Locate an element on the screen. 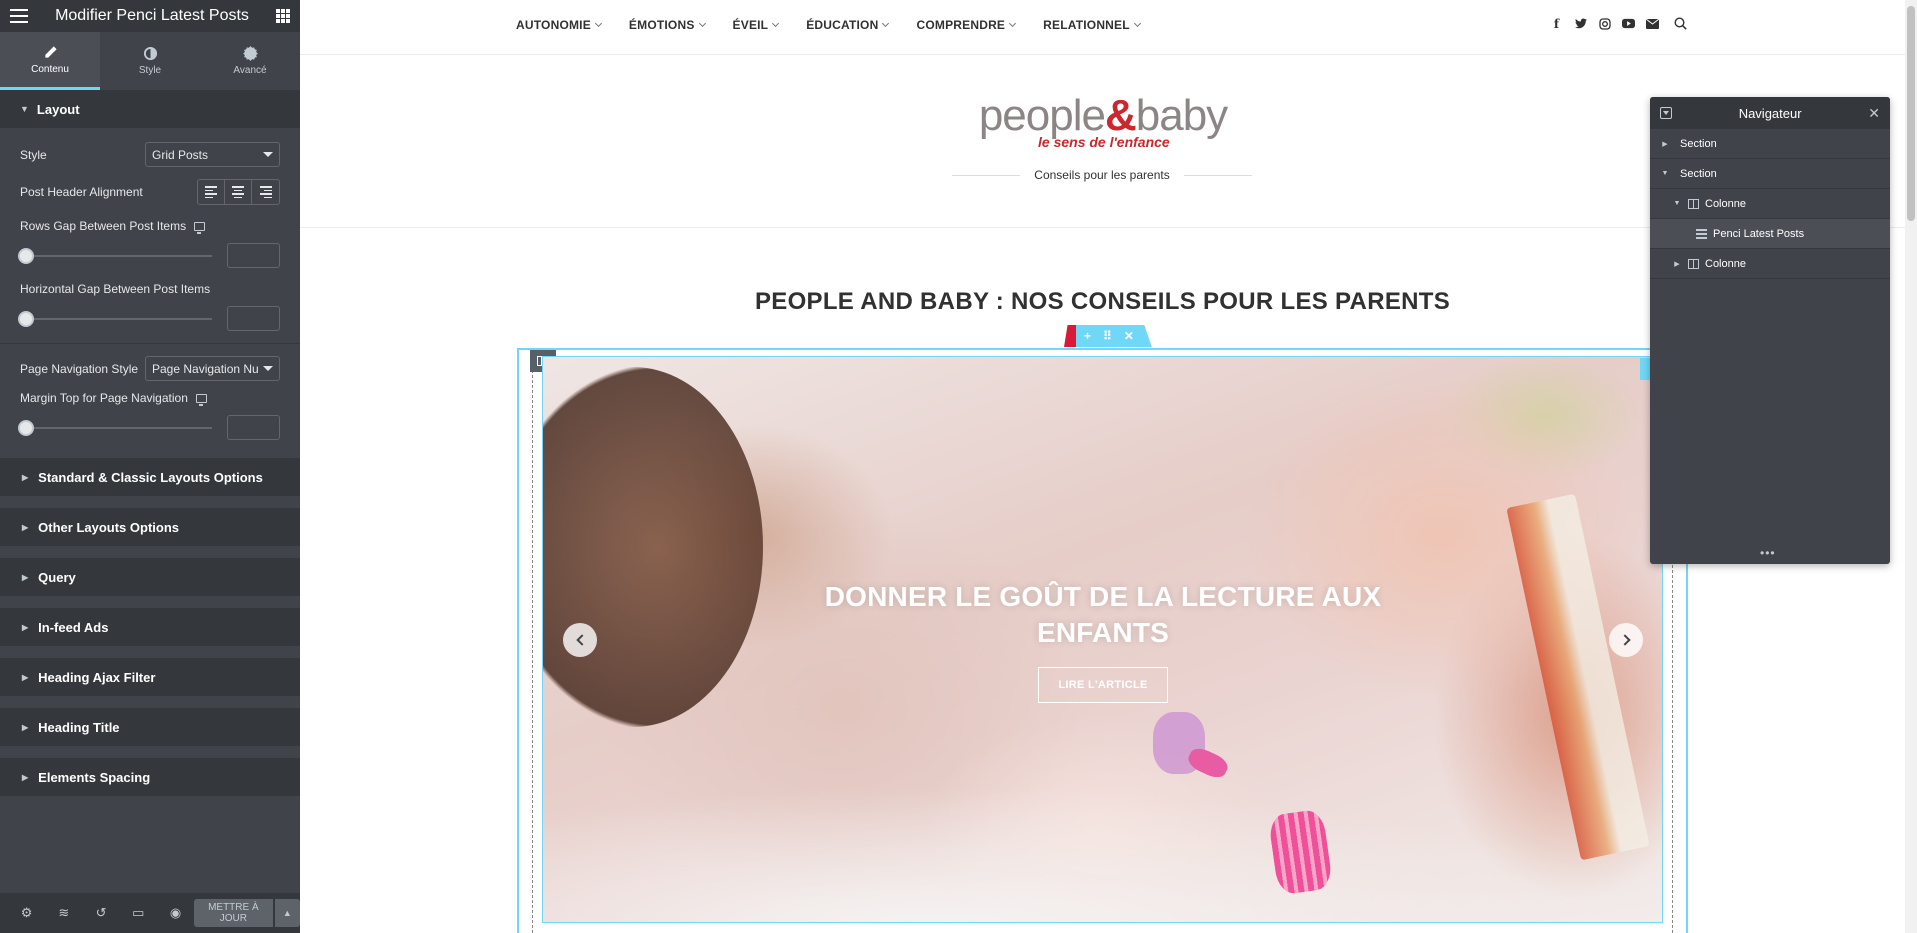  section-infeed-ads: ▶ In-feed Ads is located at coordinates (150, 627).